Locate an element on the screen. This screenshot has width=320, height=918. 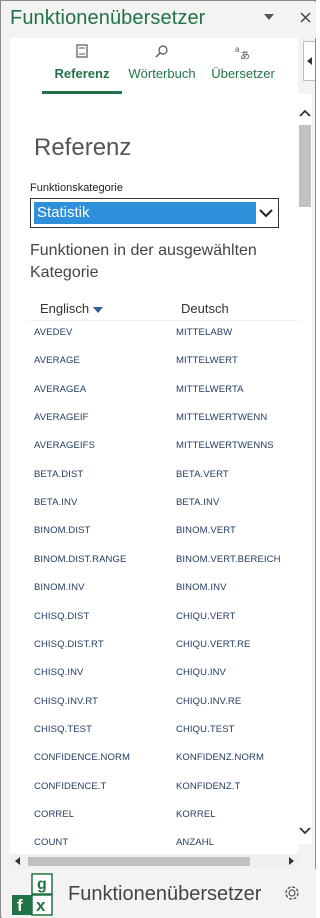
tab-bar: Referenz Wörterbuch aあ Übersetzer is located at coordinates (154, 66).